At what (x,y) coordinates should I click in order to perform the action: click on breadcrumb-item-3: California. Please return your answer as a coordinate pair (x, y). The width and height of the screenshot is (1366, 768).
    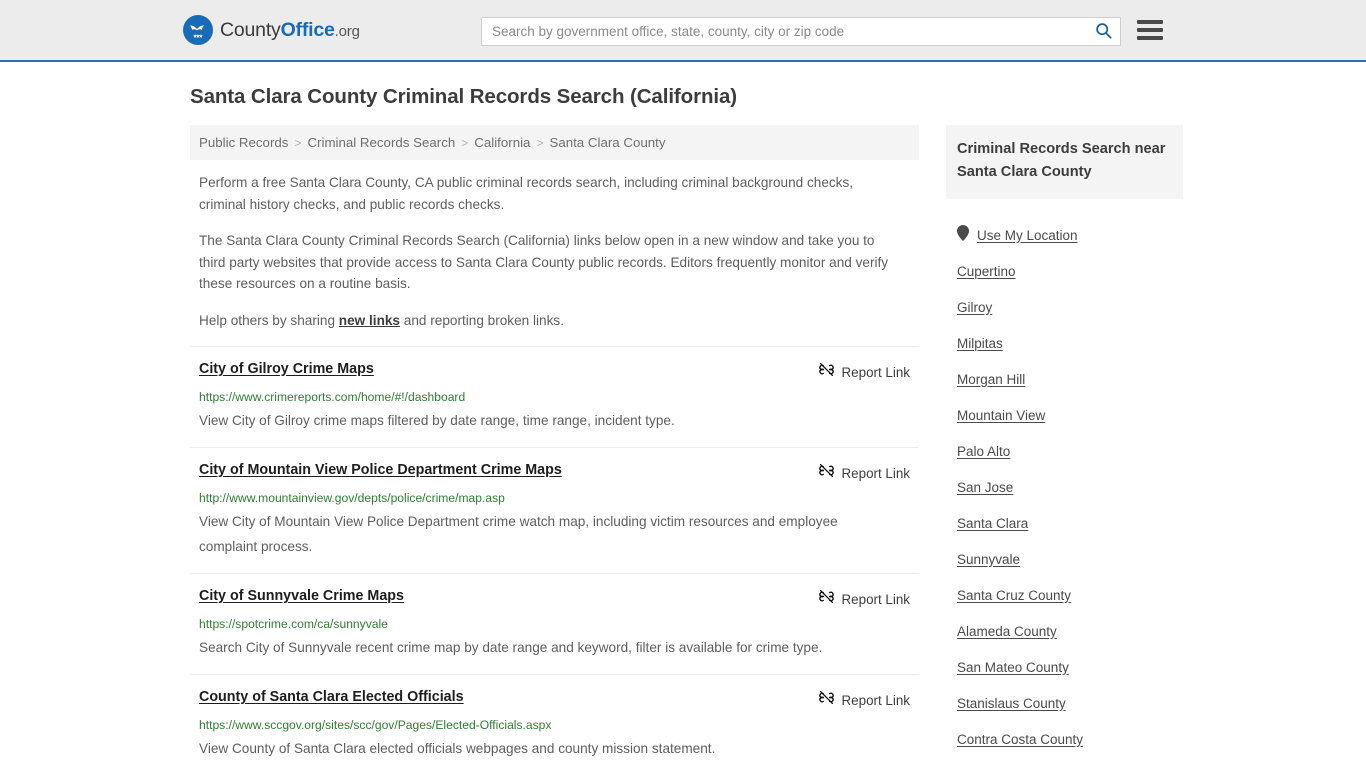
    Looking at the image, I should click on (502, 142).